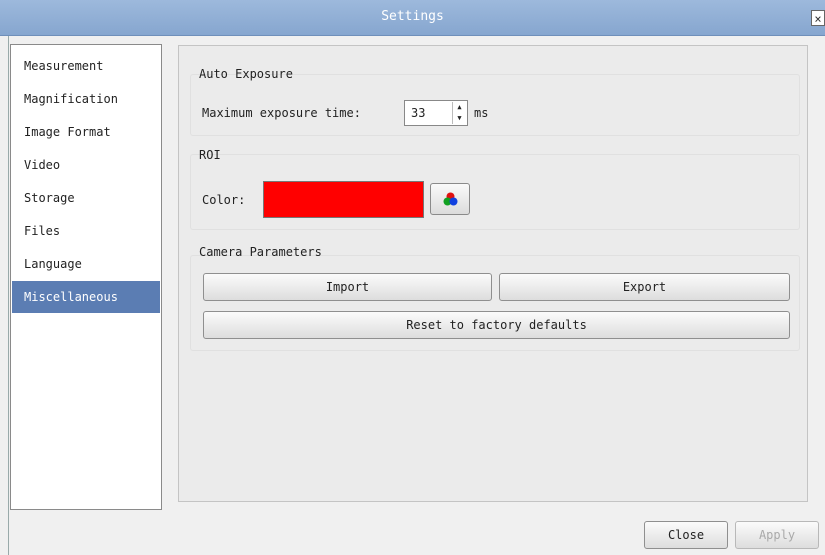  Describe the element at coordinates (86, 165) in the screenshot. I see `nav-item-video: Video` at that location.